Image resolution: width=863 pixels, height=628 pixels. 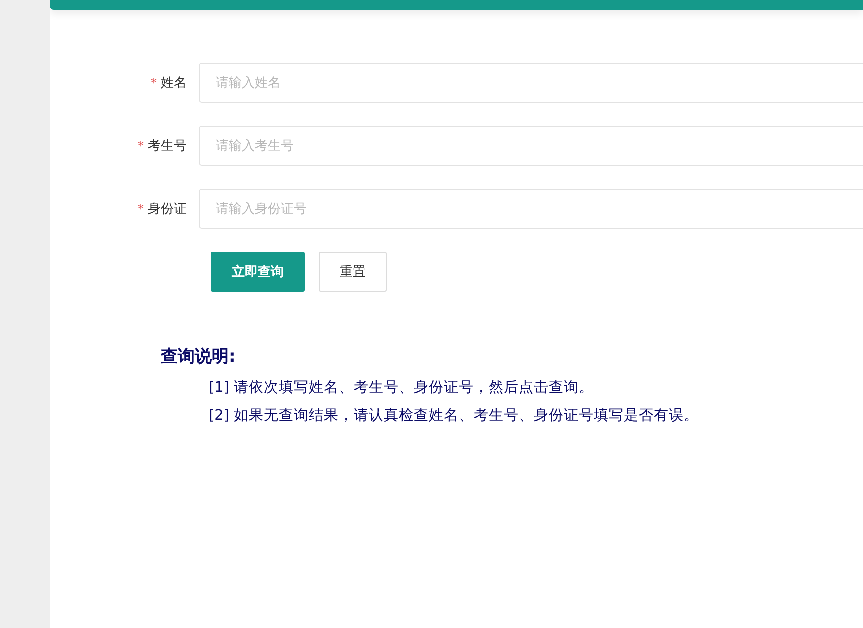 I want to click on input-field: 请输入身份证号, so click(x=531, y=209).